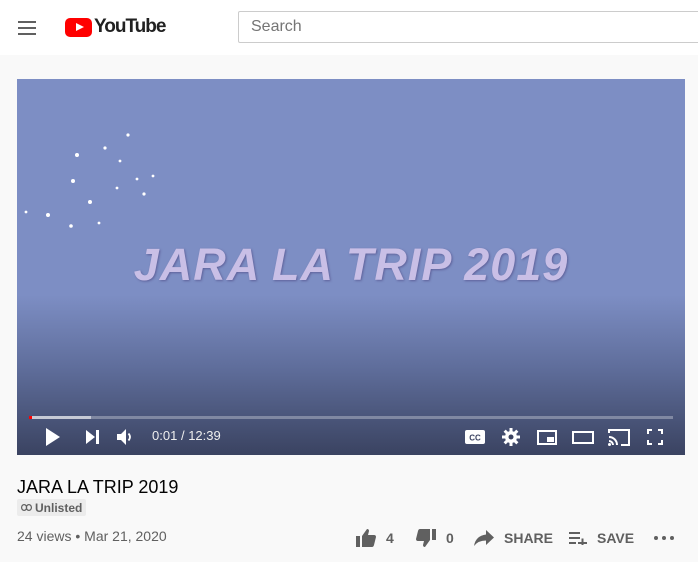 The height and width of the screenshot is (562, 698). I want to click on more-icon, so click(664, 538).